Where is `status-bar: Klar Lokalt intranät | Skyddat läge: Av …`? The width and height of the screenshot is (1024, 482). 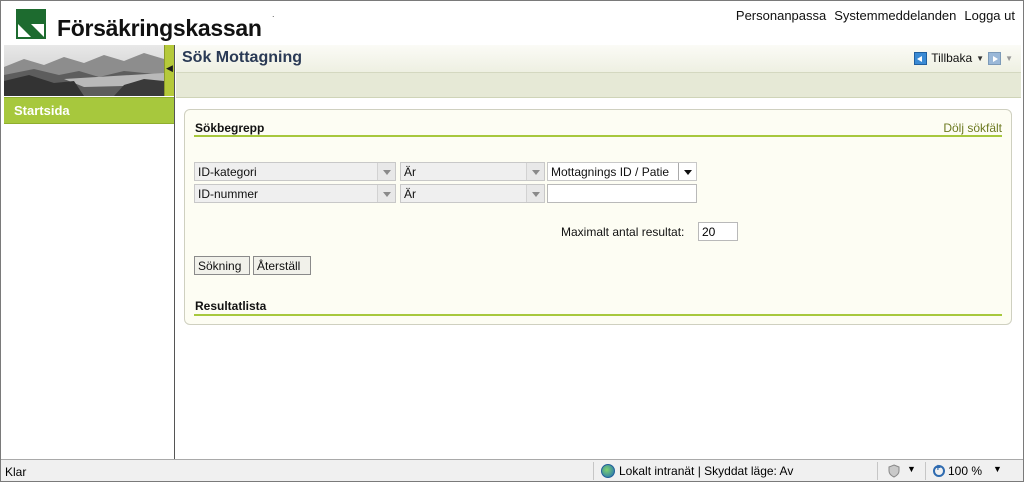 status-bar: Klar Lokalt intranät | Skyddat läge: Av … is located at coordinates (512, 470).